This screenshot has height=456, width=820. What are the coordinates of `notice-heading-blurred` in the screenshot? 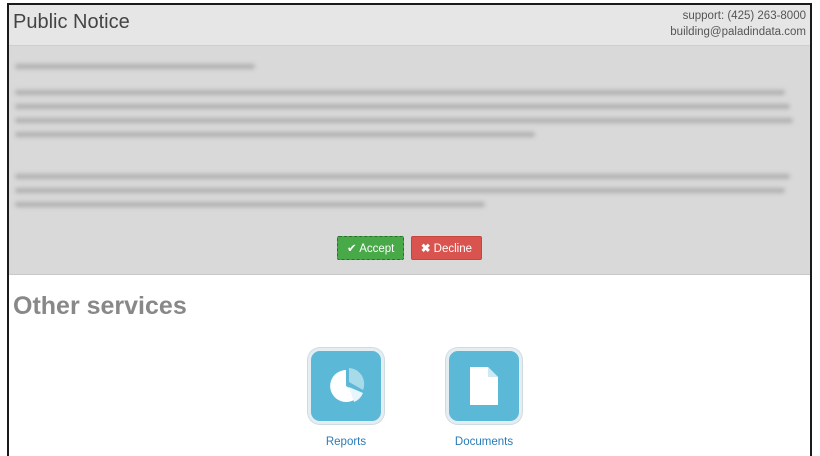 It's located at (409, 71).